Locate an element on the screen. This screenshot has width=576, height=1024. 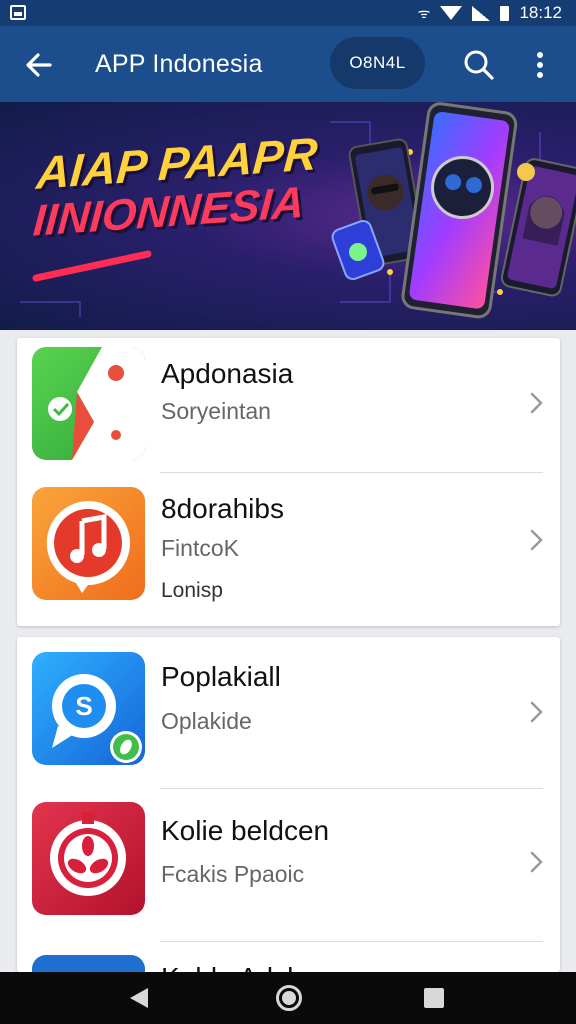
home-circle-icon is located at coordinates (289, 998).